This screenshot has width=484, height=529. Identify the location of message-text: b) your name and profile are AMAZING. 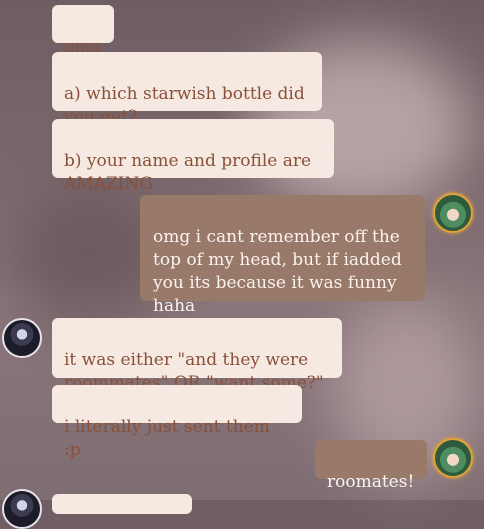
(188, 172).